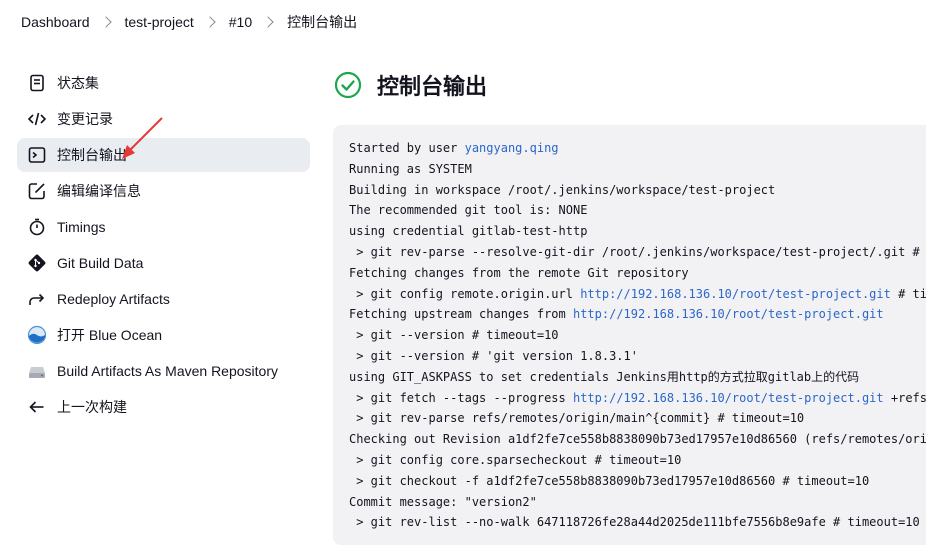  I want to click on breadcrumb-item-build: #10, so click(258, 22).